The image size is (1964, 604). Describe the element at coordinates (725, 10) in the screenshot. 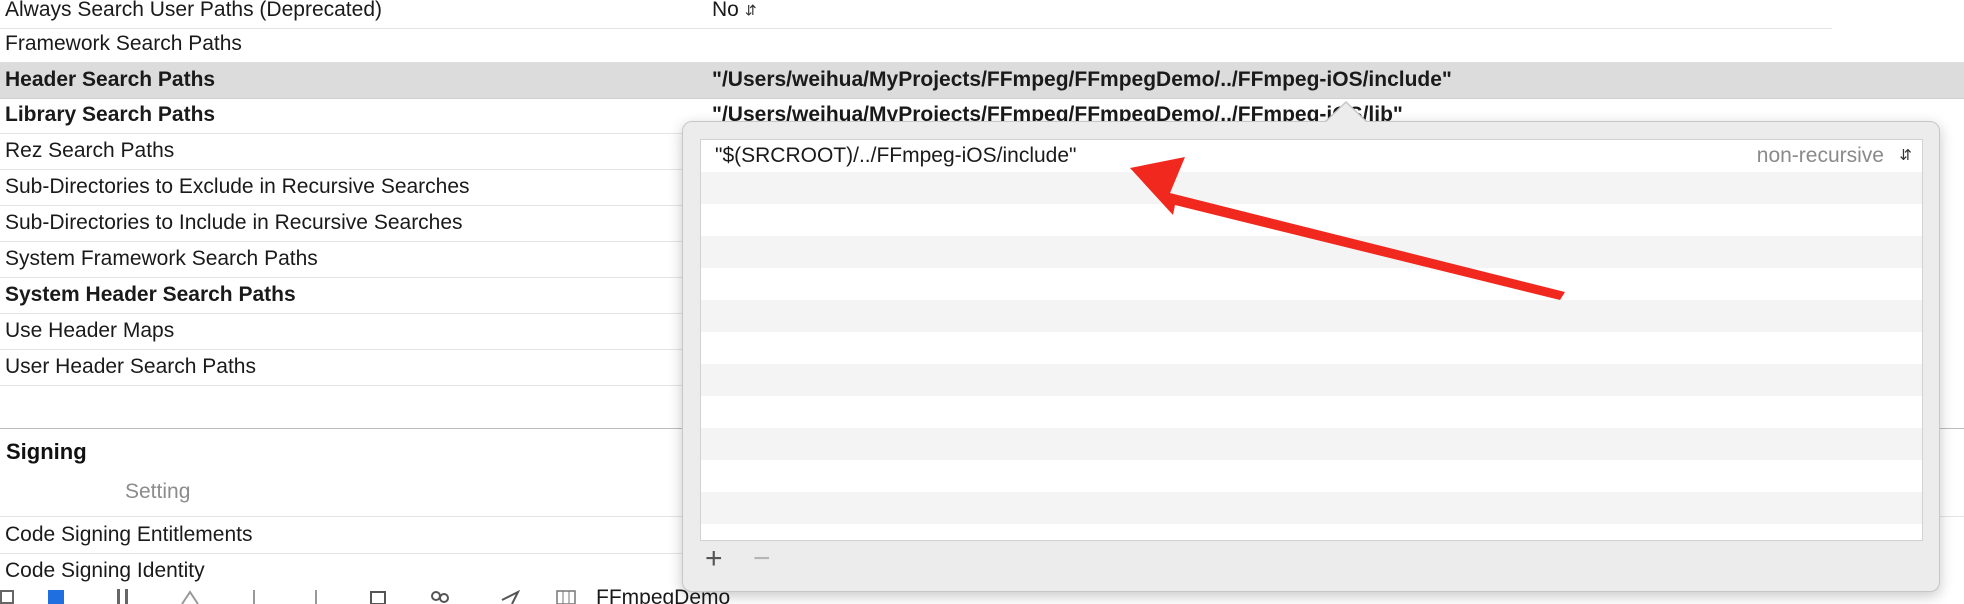

I see `setting-value: No` at that location.